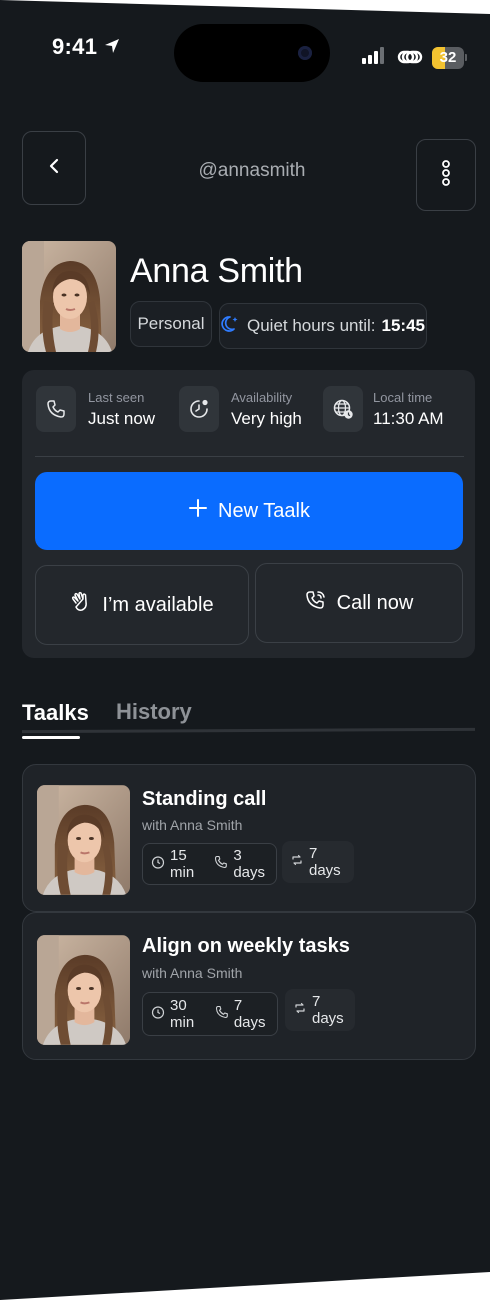 The width and height of the screenshot is (497, 1300). Describe the element at coordinates (198, 511) in the screenshot. I see `plus-icon` at that location.